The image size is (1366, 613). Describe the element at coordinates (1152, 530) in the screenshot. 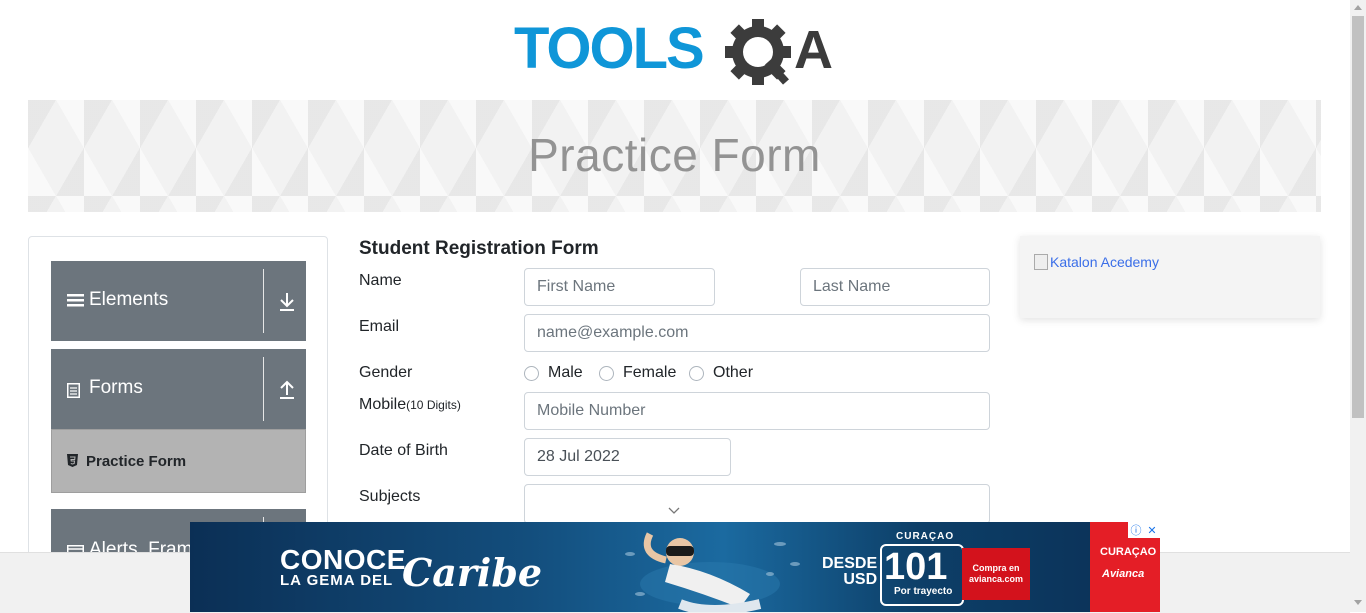

I see `ad-close-icon: ✕` at that location.